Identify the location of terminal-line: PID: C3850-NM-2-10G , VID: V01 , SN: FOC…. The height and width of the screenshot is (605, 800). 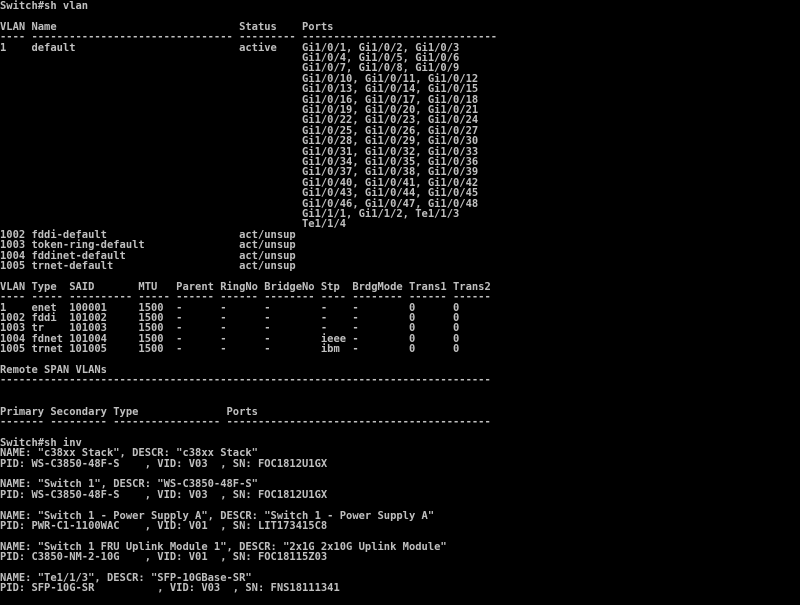
(164, 557).